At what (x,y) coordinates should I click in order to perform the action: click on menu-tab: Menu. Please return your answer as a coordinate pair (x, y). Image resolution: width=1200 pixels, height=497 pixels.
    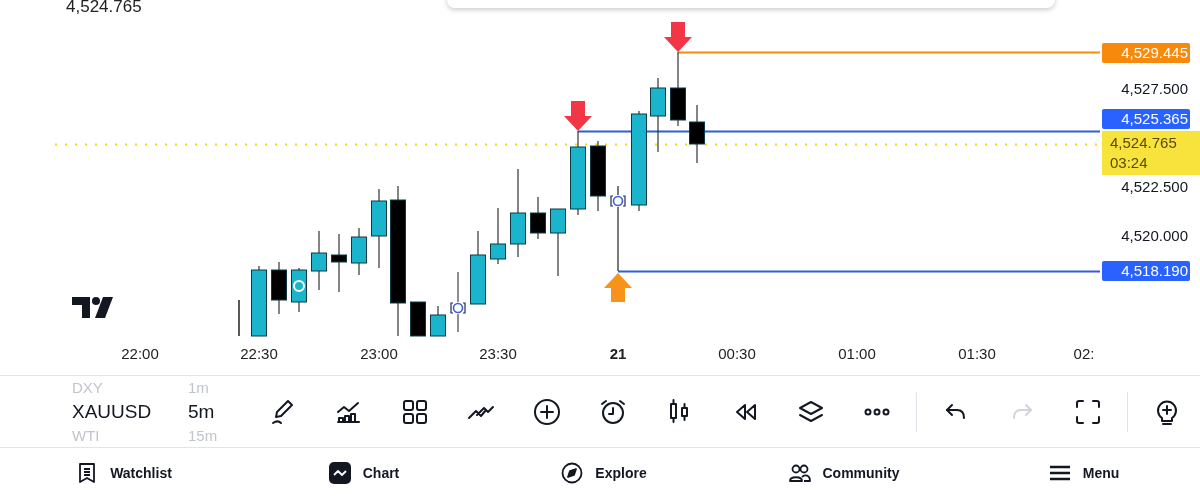
    Looking at the image, I should click on (1082, 472).